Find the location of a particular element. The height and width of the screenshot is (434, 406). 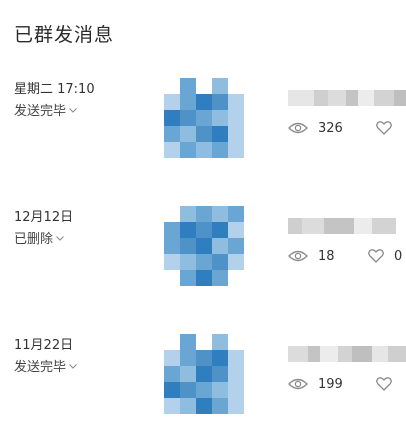

view-count-value: 199 is located at coordinates (330, 384).